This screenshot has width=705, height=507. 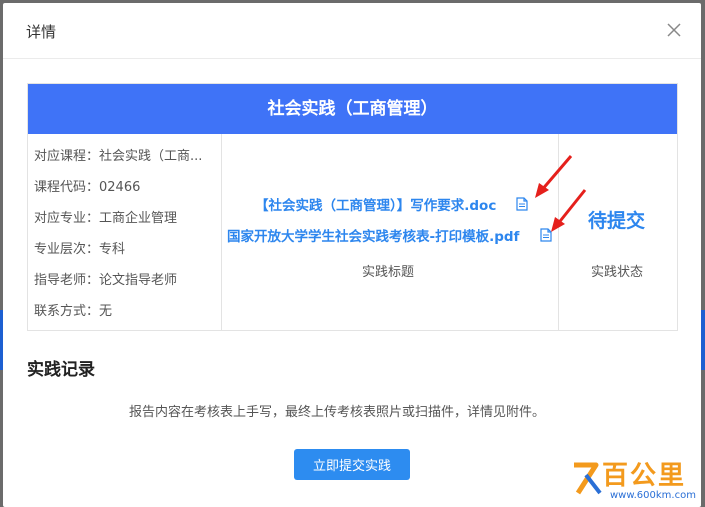 What do you see at coordinates (644, 476) in the screenshot?
I see `watermark-text: 百公里` at bounding box center [644, 476].